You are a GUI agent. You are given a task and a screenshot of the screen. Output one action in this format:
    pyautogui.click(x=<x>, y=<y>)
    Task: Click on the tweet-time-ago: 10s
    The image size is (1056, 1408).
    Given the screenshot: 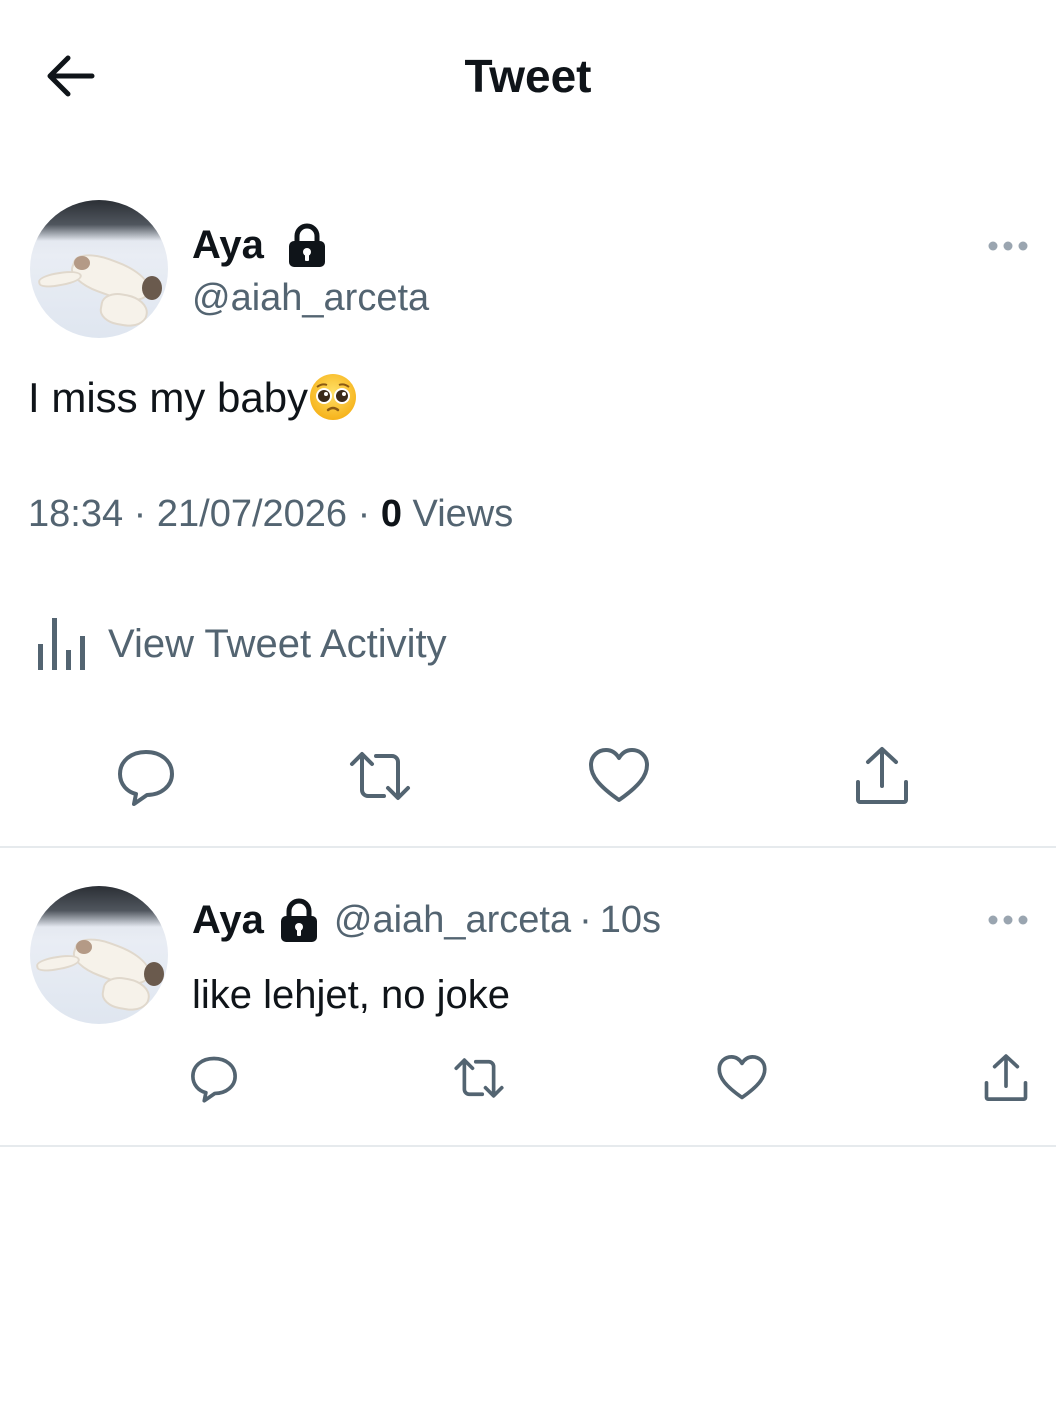 What is the action you would take?
    pyautogui.click(x=630, y=920)
    